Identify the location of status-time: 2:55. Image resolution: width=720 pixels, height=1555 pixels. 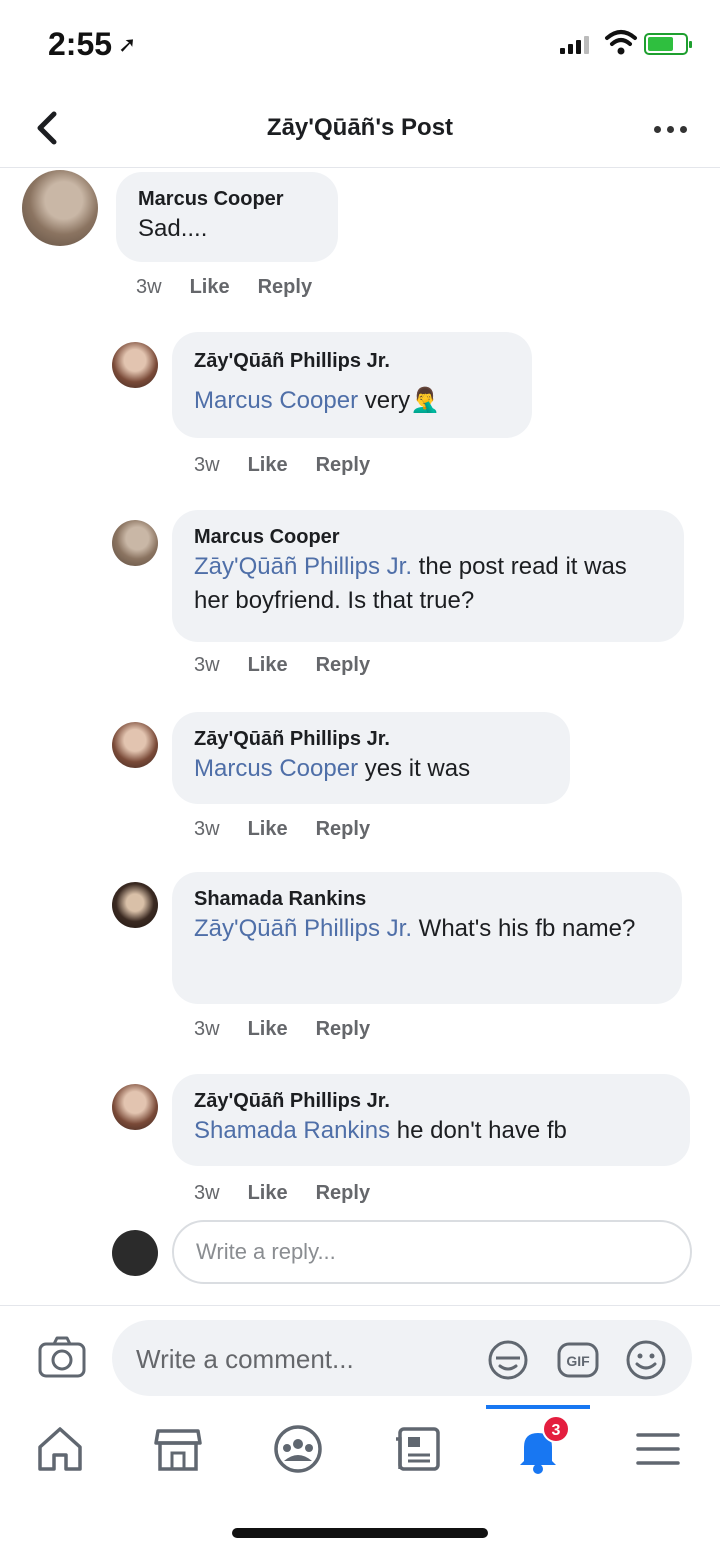
(80, 44).